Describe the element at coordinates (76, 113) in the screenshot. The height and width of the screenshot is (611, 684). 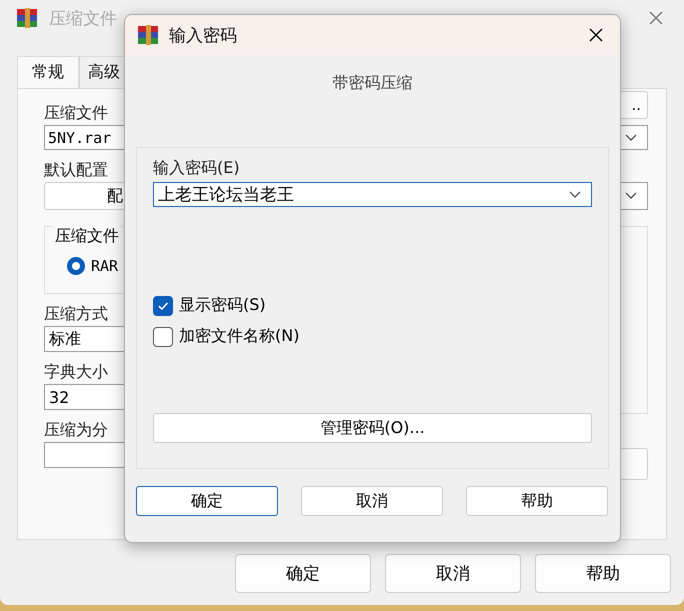
I see `field-label: 压缩文件` at that location.